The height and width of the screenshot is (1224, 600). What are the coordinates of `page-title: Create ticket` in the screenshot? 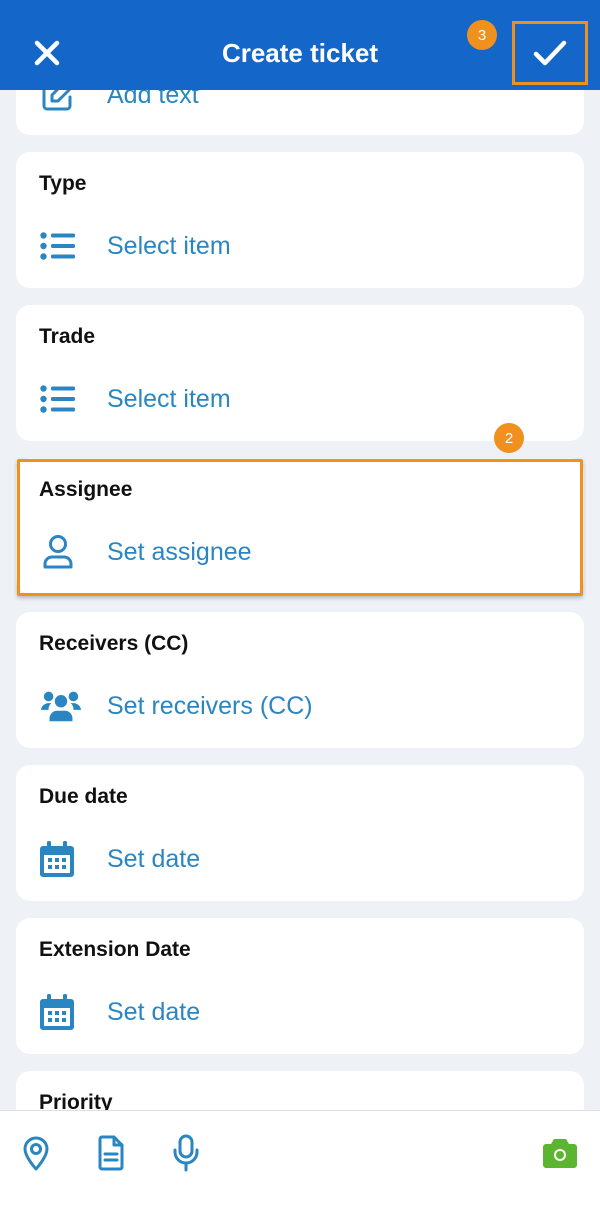 It's located at (300, 53).